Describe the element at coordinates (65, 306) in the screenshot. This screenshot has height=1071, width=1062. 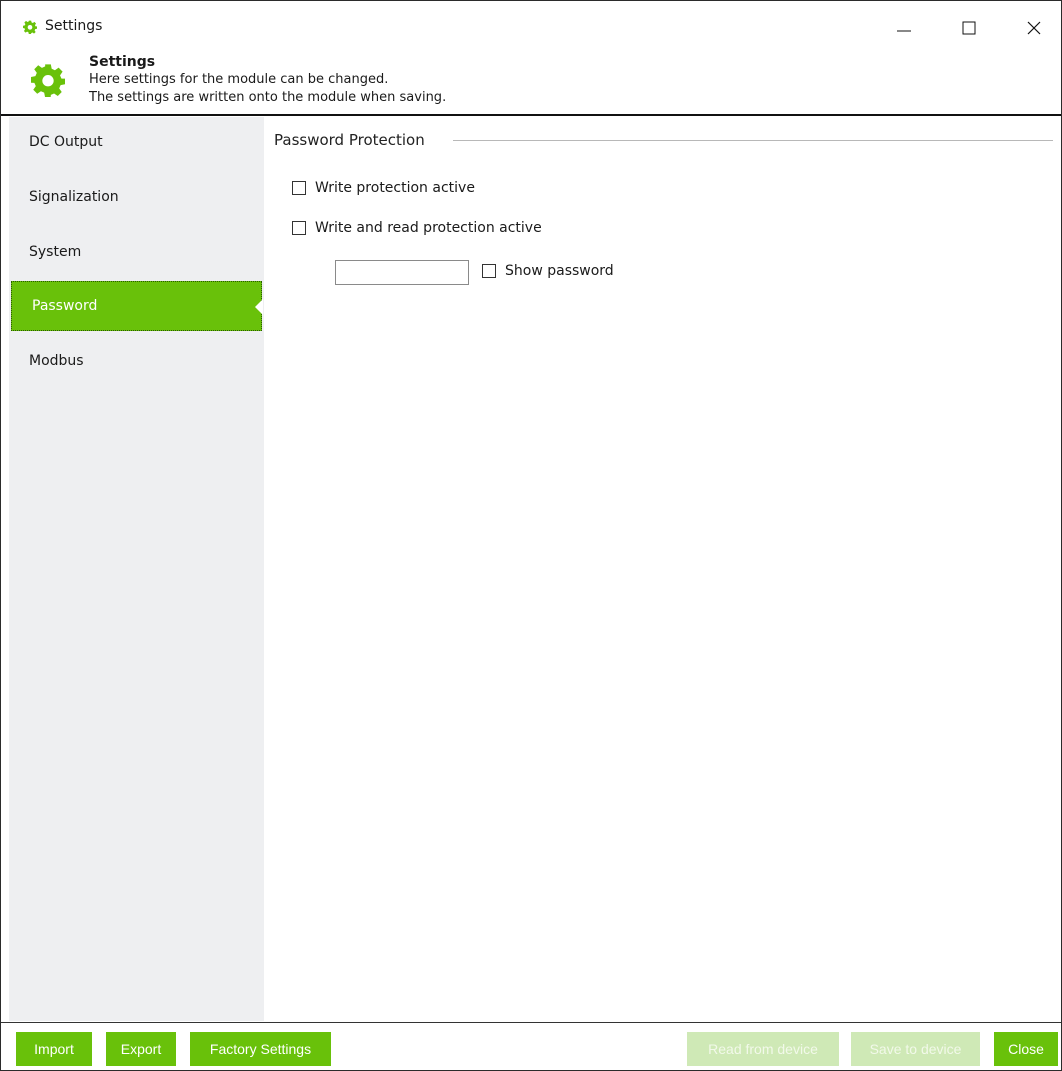
I see `sidebar-item-label: Password` at that location.